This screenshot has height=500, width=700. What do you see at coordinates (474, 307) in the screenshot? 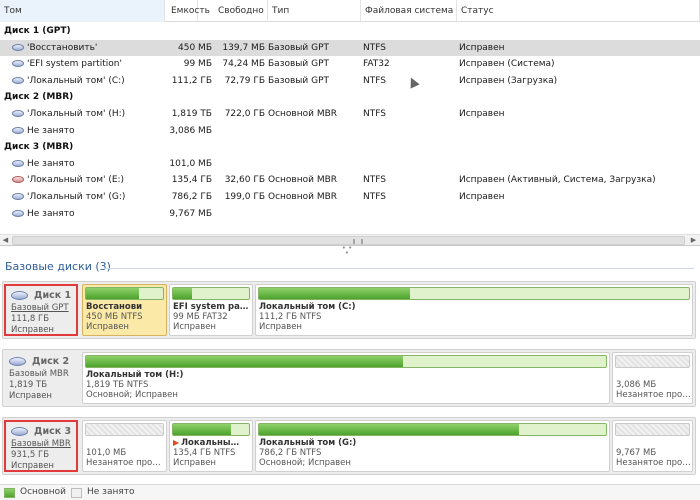
I see `partition-name: Локальный том (C:)` at bounding box center [474, 307].